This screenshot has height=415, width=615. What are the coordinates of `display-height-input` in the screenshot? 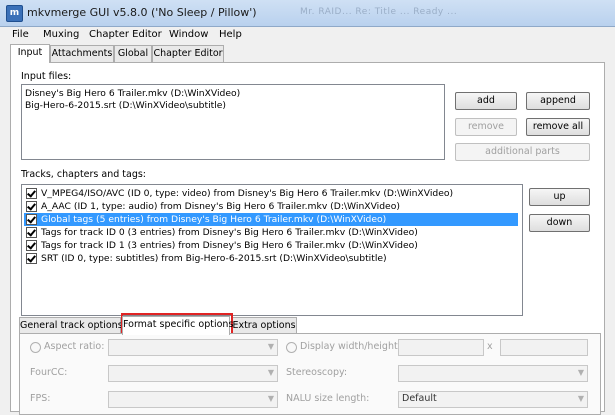 It's located at (544, 347).